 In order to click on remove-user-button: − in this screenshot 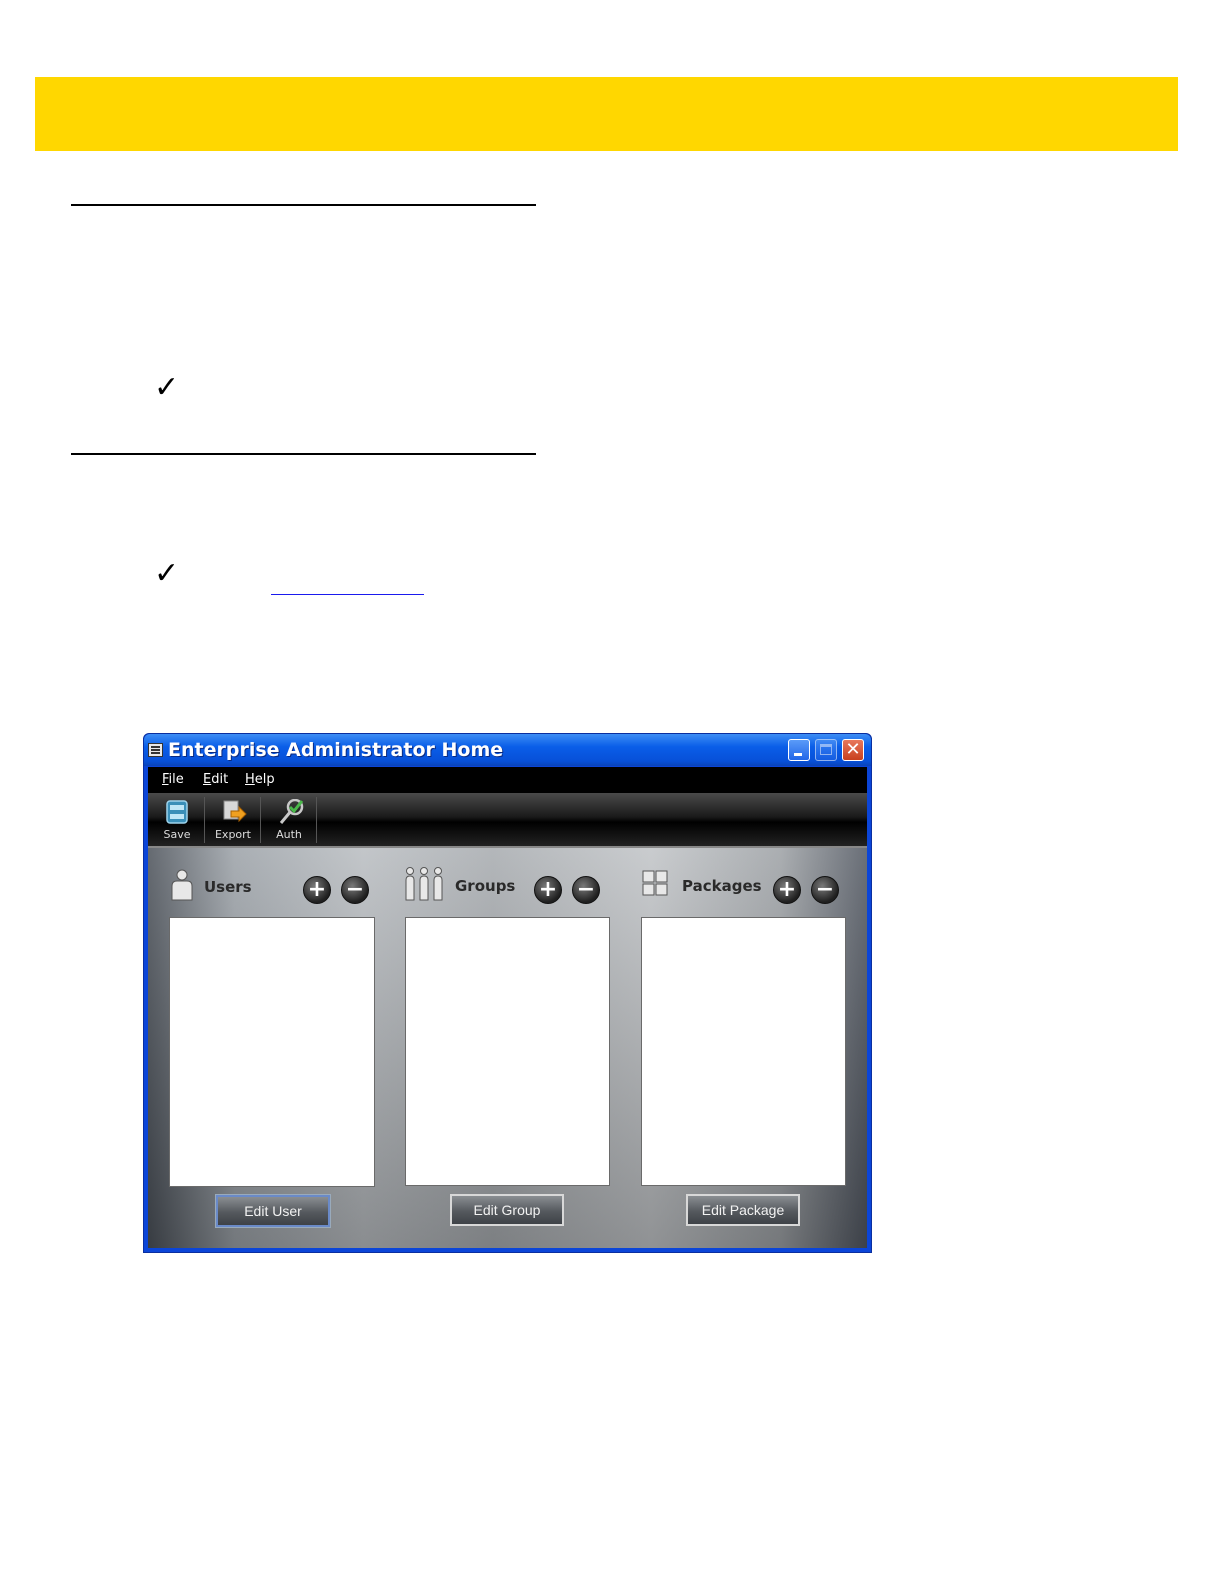, I will do `click(355, 890)`.